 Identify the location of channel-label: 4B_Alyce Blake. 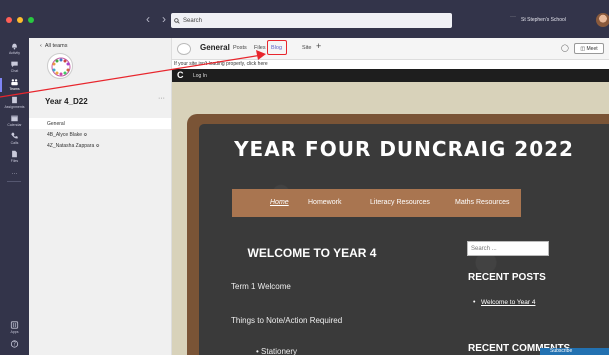
(65, 134).